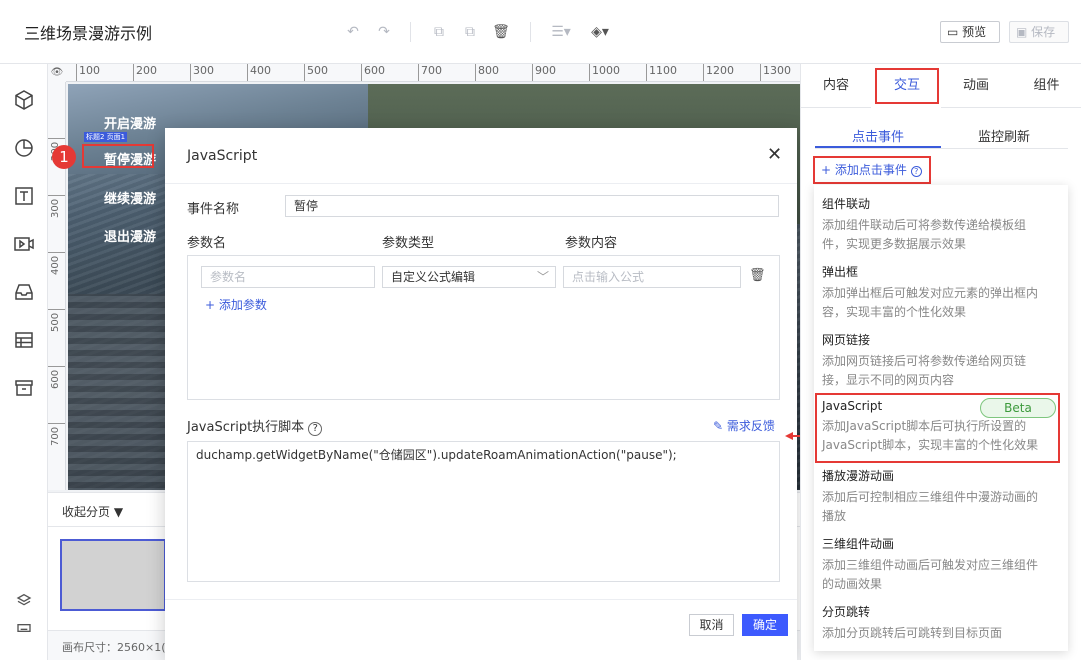 The image size is (1081, 660). I want to click on save-label: 保存, so click(1043, 32).